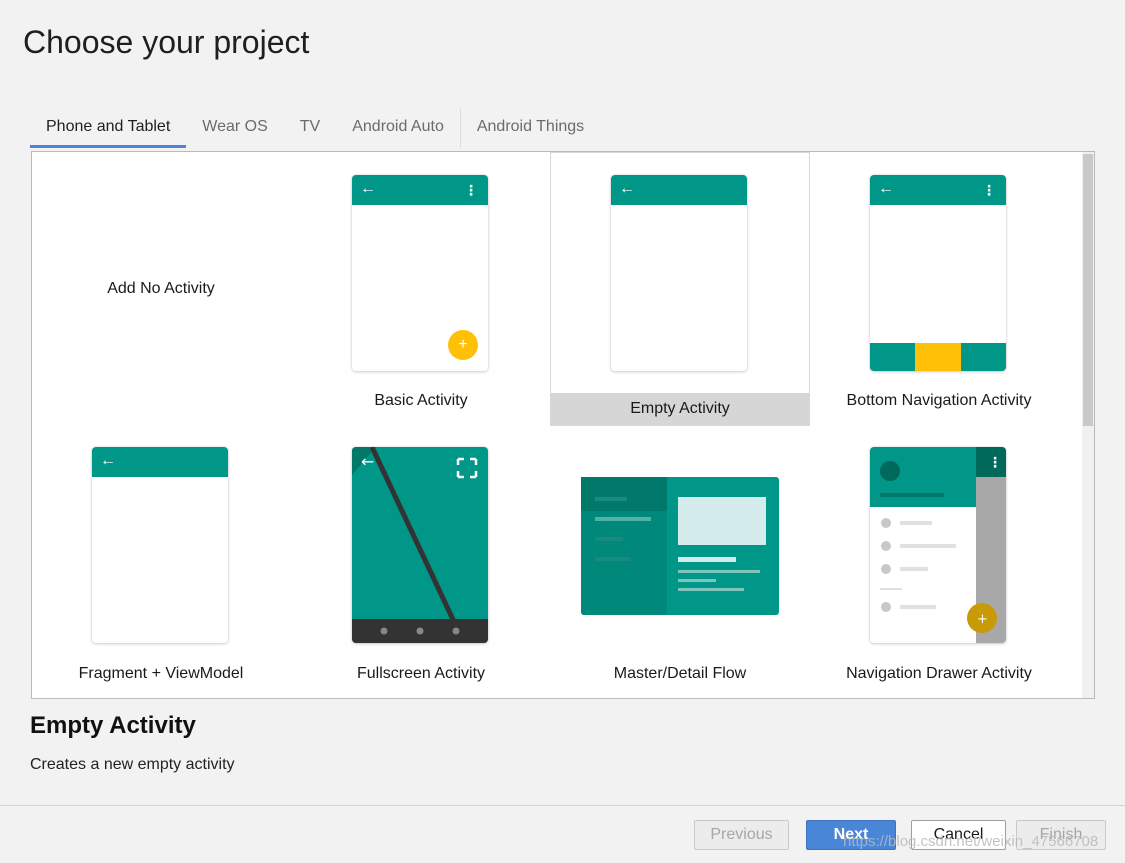  I want to click on navigation-drawer-preview-graphic: ⋮ +, so click(938, 545).